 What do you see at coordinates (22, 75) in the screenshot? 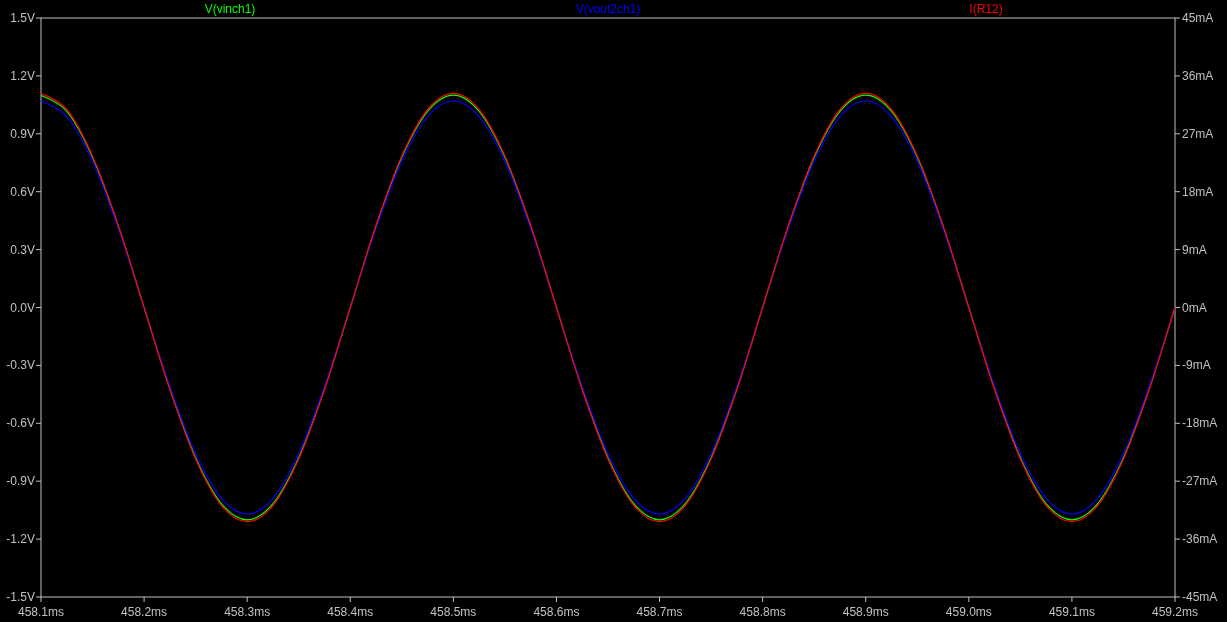
I see `axis-tick-label: 1.2V` at bounding box center [22, 75].